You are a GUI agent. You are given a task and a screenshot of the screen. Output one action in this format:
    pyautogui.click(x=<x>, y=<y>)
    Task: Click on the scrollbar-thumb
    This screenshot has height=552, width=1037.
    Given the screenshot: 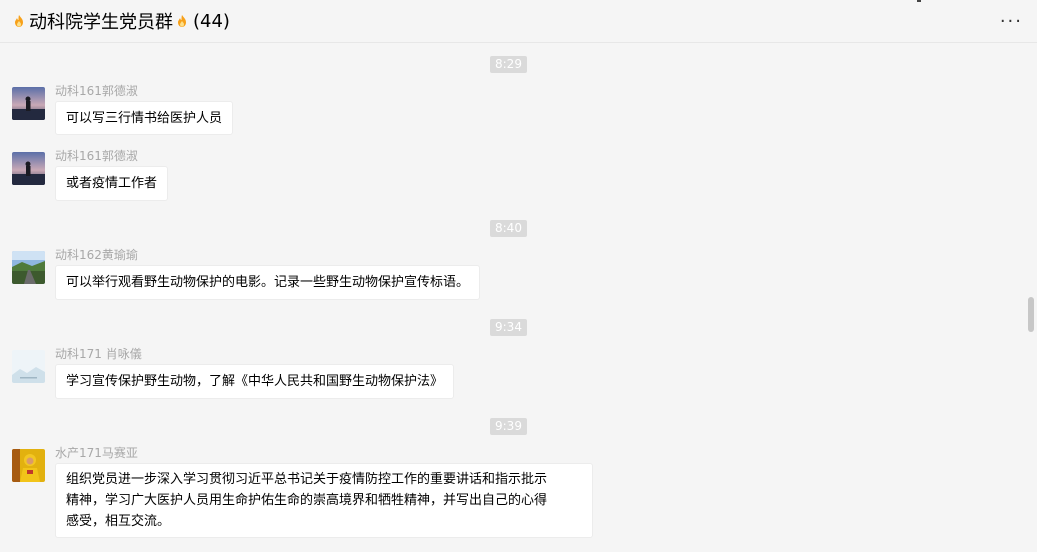 What is the action you would take?
    pyautogui.click(x=1031, y=314)
    